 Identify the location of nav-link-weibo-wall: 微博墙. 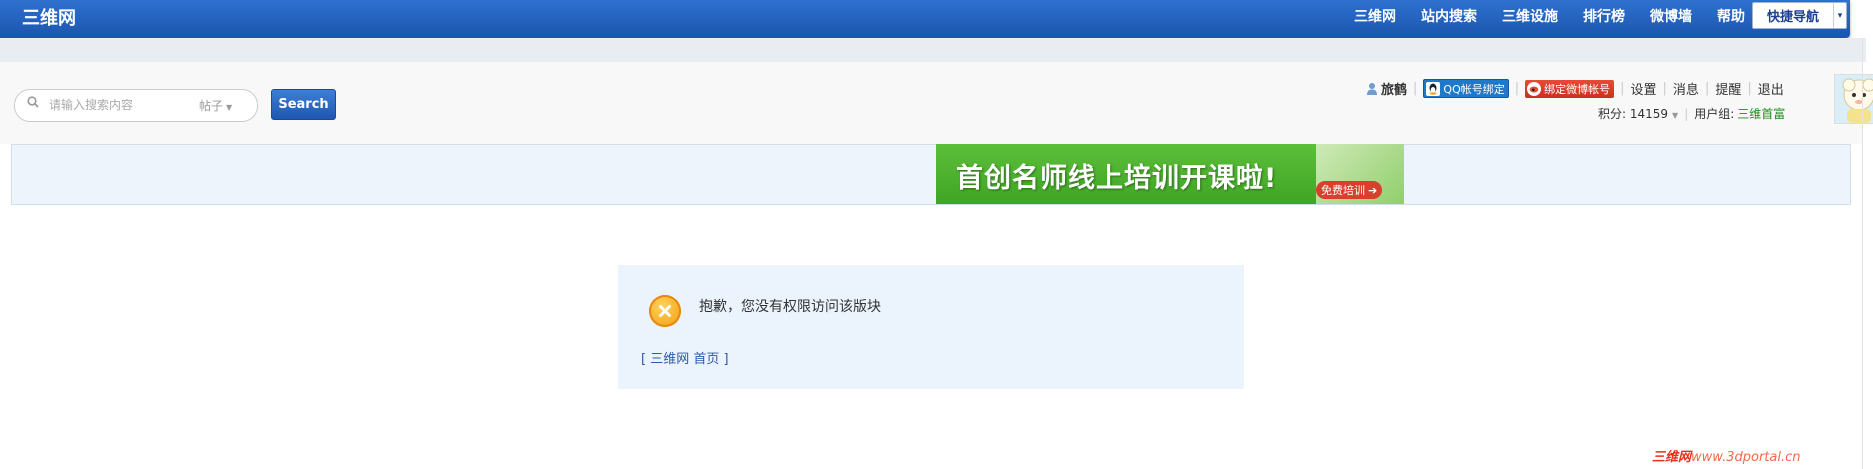
(1671, 16).